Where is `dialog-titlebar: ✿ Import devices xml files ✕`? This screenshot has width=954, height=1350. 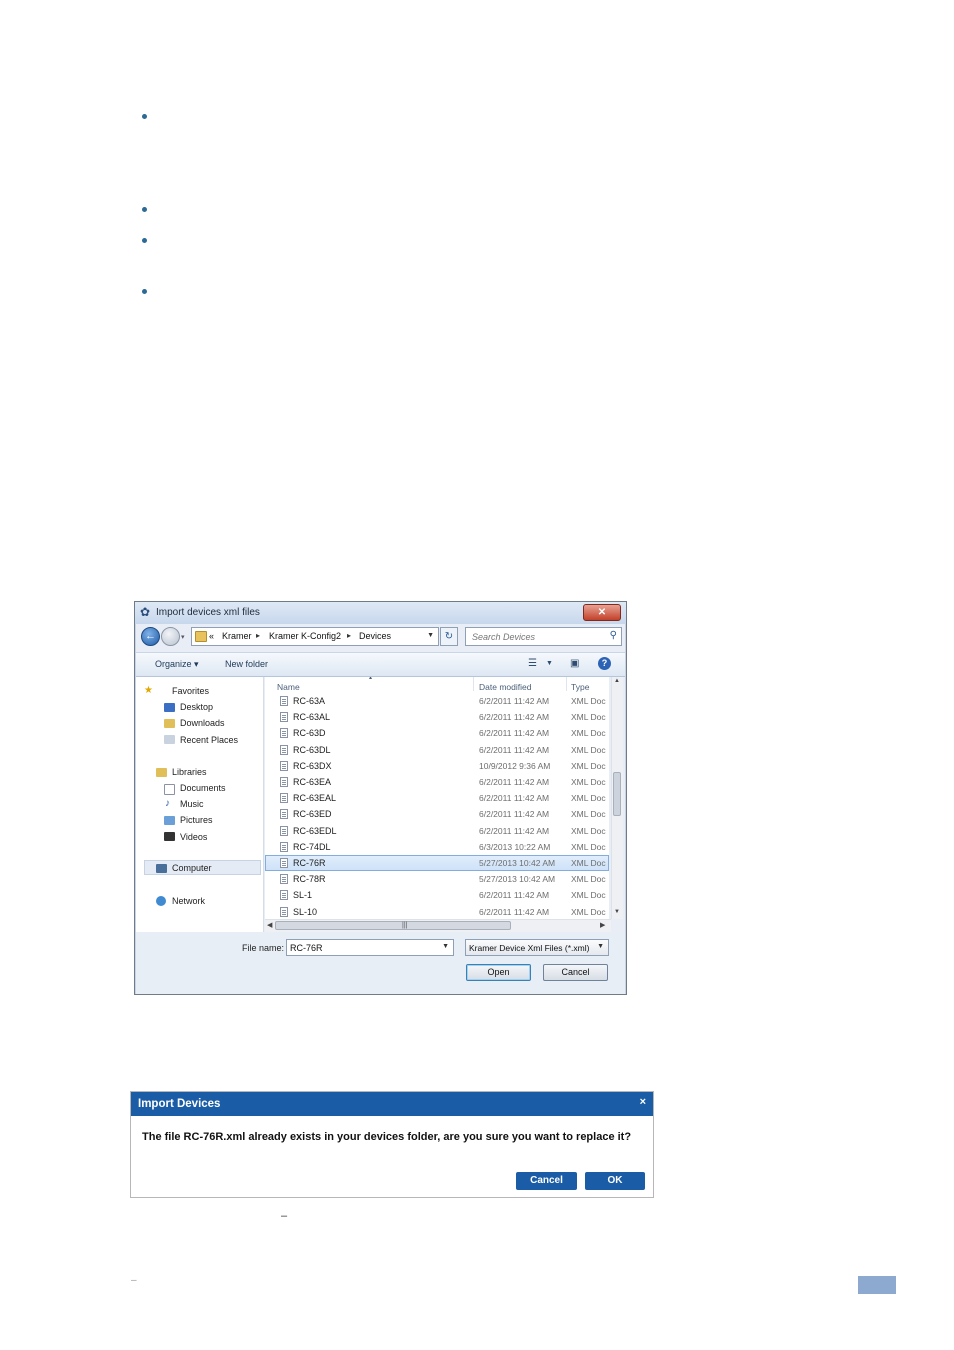
dialog-titlebar: ✿ Import devices xml files ✕ is located at coordinates (380, 613).